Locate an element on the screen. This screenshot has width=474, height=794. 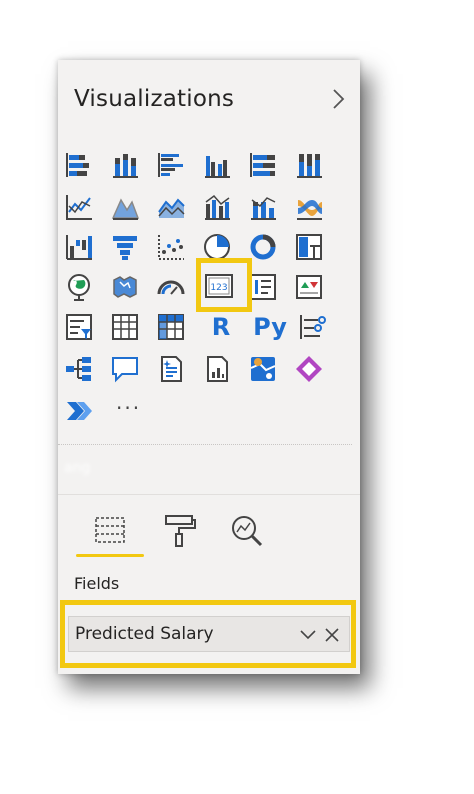
table-icon is located at coordinates (125, 327).